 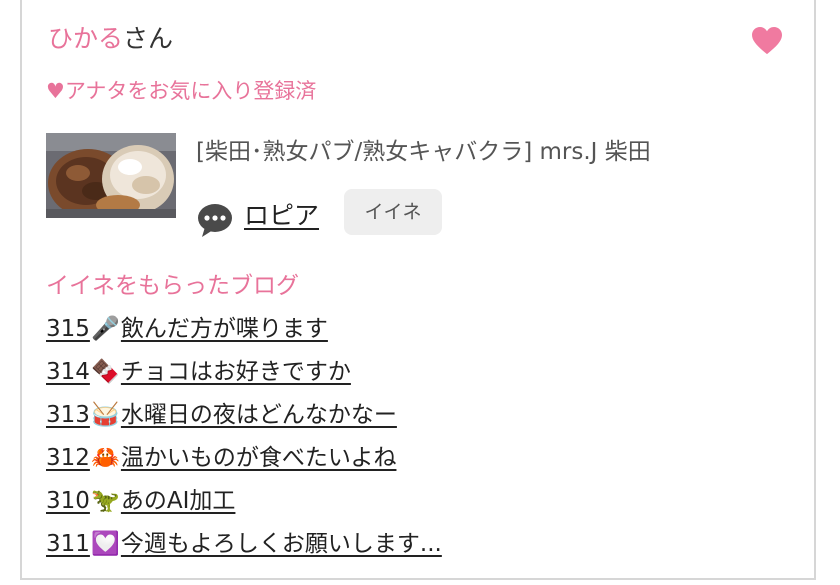 I want to click on blog-link-310: 310🦖あのAI加工, so click(x=140, y=501).